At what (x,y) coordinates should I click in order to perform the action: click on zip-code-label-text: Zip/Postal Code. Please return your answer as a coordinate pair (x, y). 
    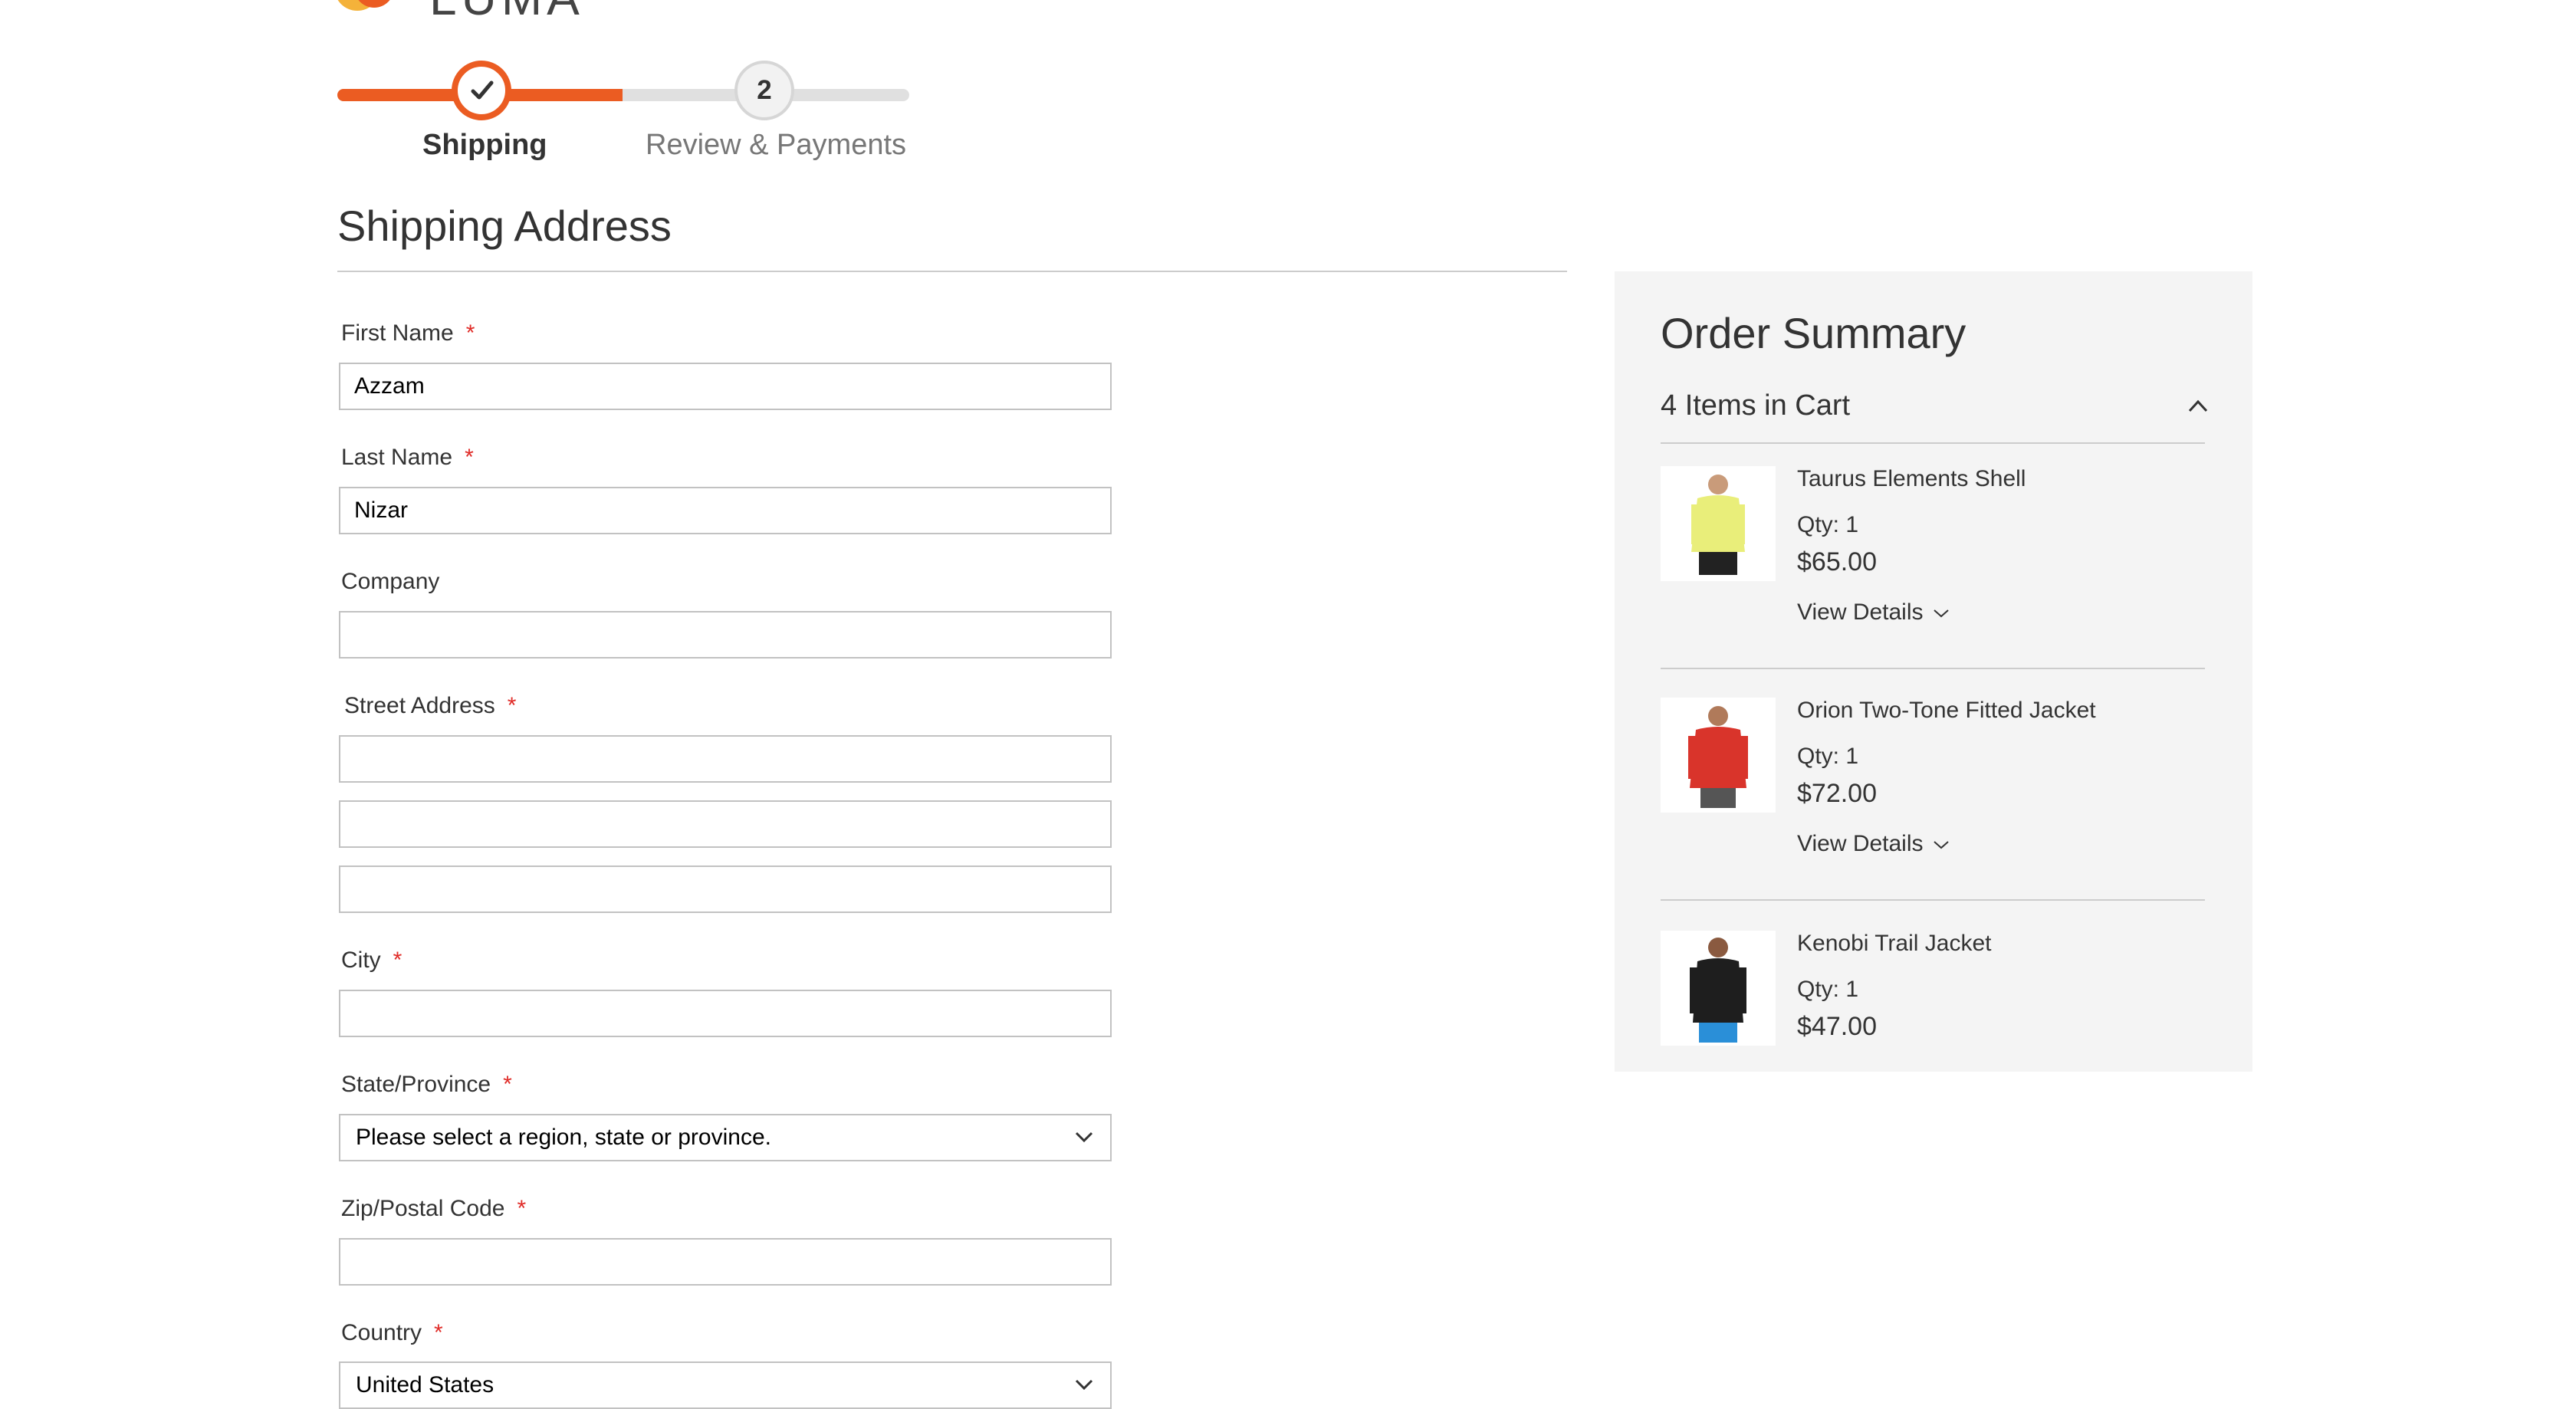
    Looking at the image, I should click on (423, 1208).